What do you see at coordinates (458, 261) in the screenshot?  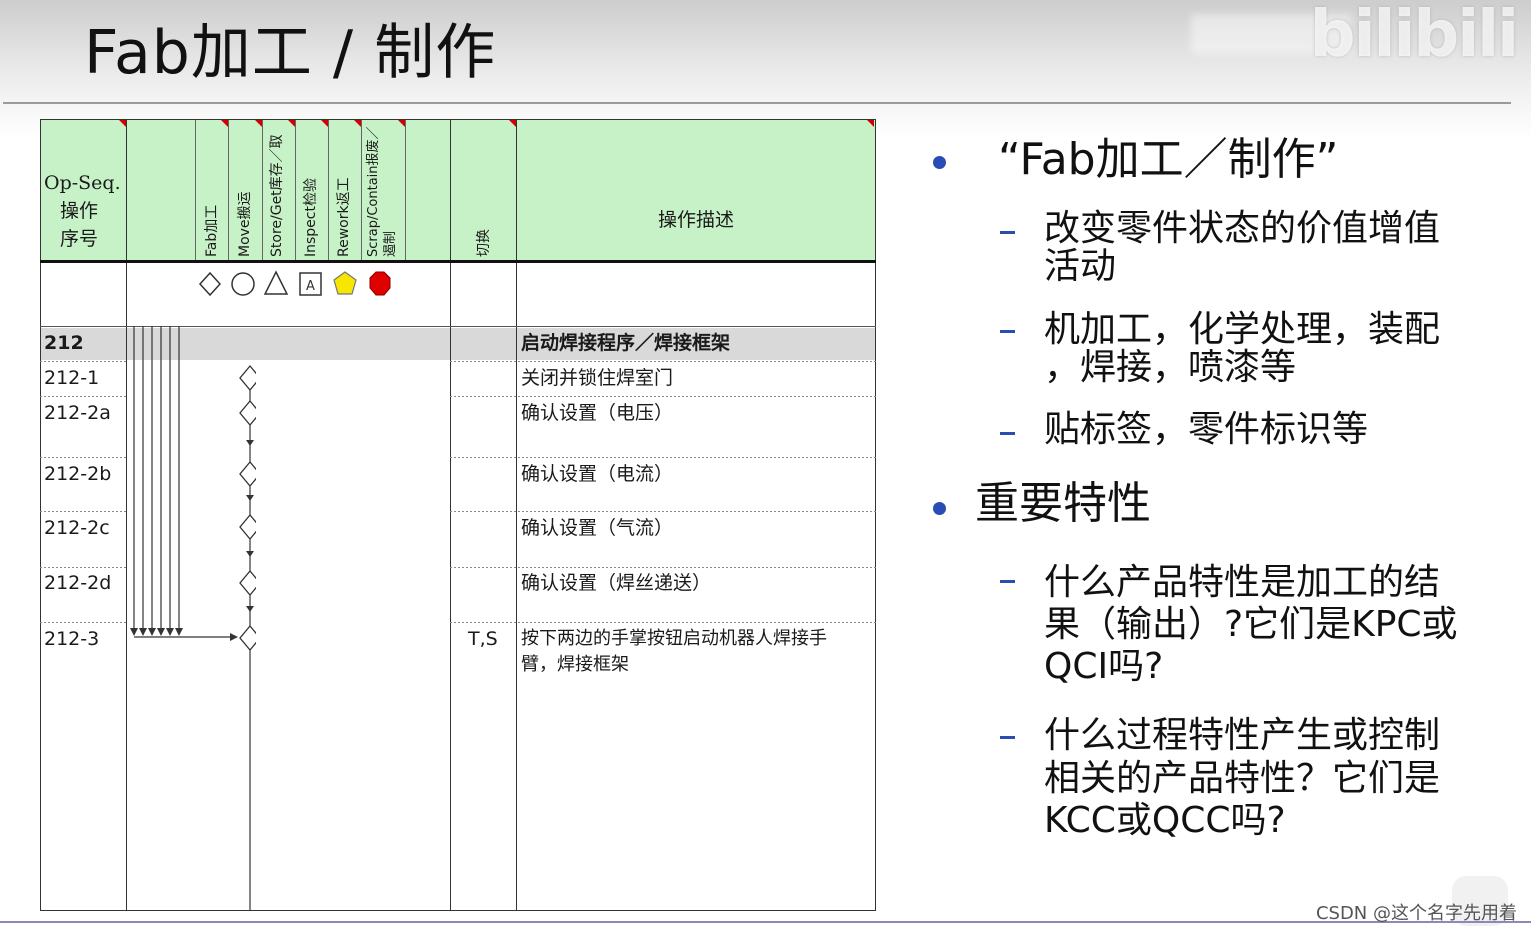 I see `header-bottom-rule` at bounding box center [458, 261].